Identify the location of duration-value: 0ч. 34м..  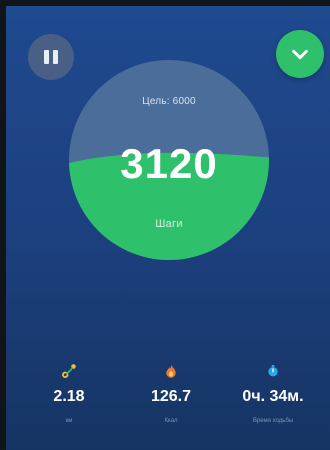
(273, 396).